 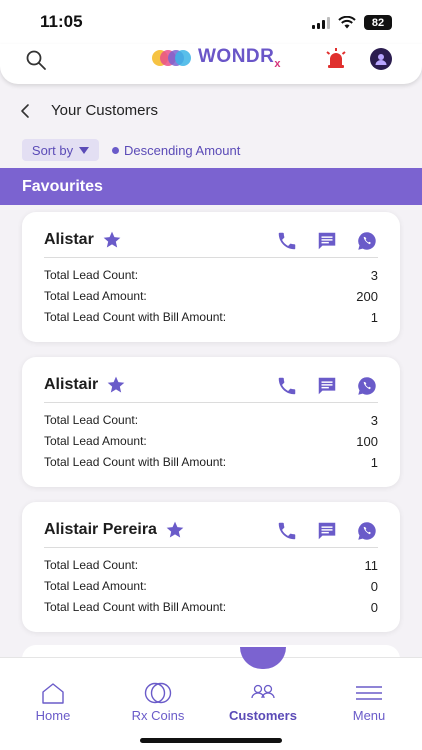 I want to click on logo-mark-icon, so click(x=171, y=58).